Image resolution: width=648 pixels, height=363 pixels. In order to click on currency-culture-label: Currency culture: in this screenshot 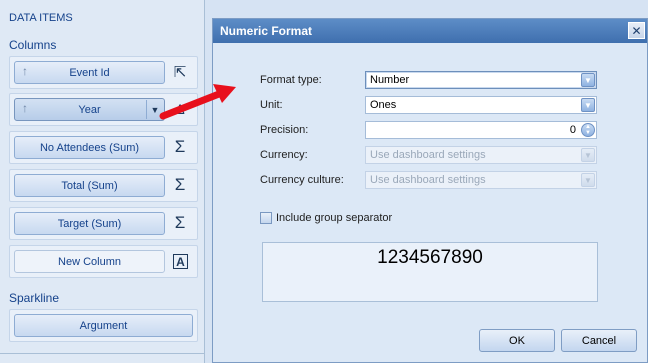, I will do `click(302, 180)`.